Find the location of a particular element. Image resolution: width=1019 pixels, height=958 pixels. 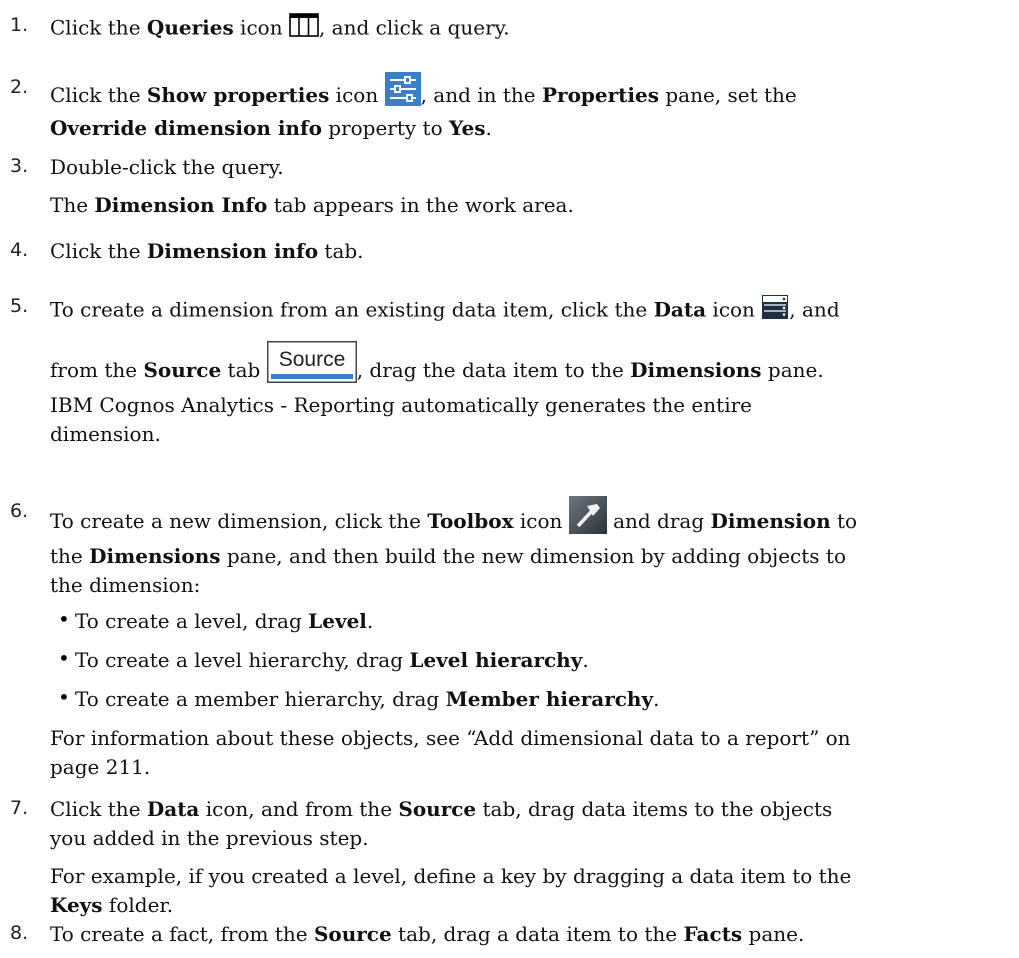

step-number: 5. is located at coordinates (19, 306).